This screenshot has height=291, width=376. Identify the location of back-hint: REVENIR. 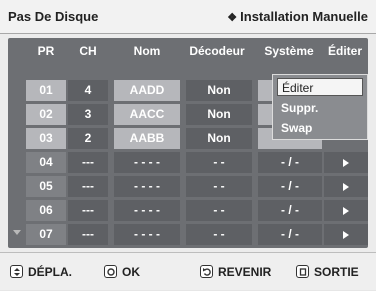
(235, 272).